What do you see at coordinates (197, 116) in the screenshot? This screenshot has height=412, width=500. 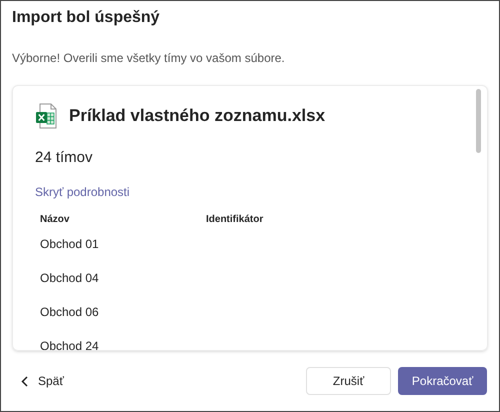 I see `file-name: Príklad vlastného zoznamu.xlsx` at bounding box center [197, 116].